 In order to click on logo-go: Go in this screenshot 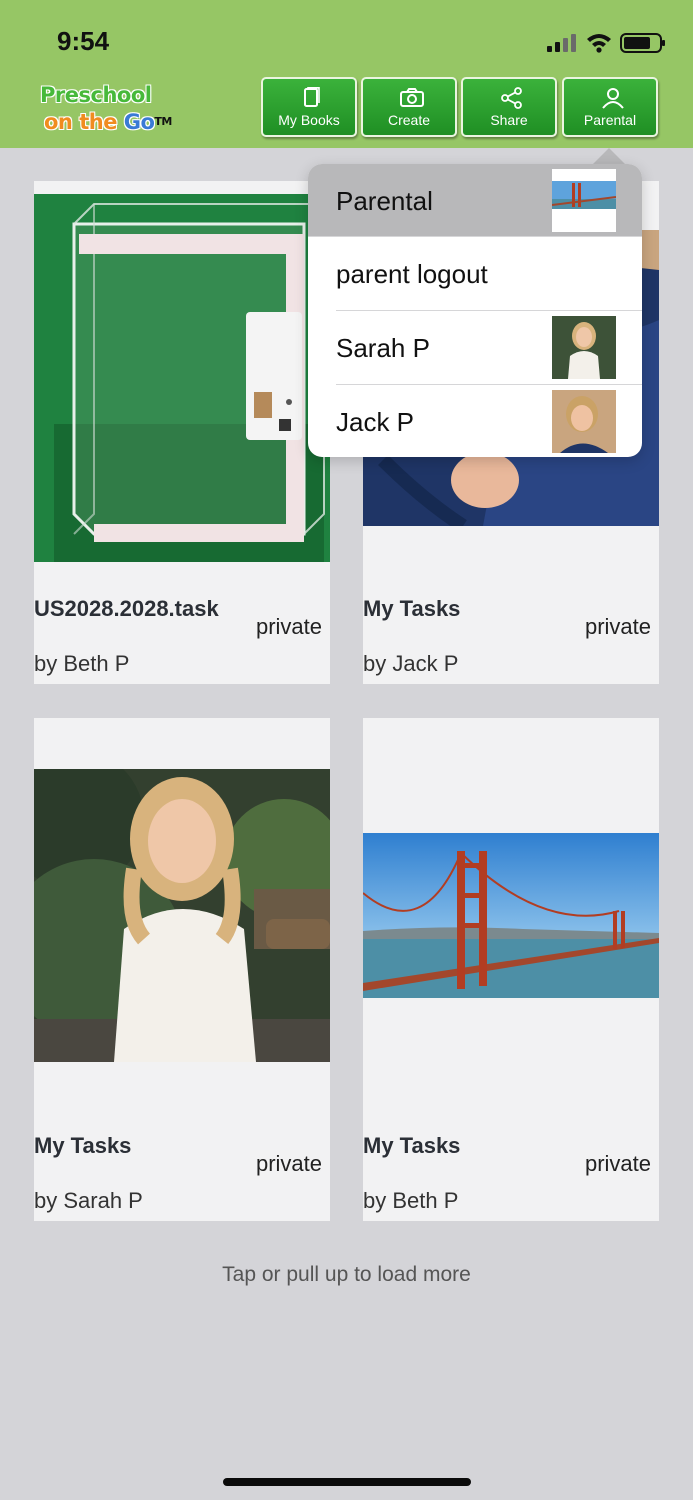, I will do `click(139, 122)`.